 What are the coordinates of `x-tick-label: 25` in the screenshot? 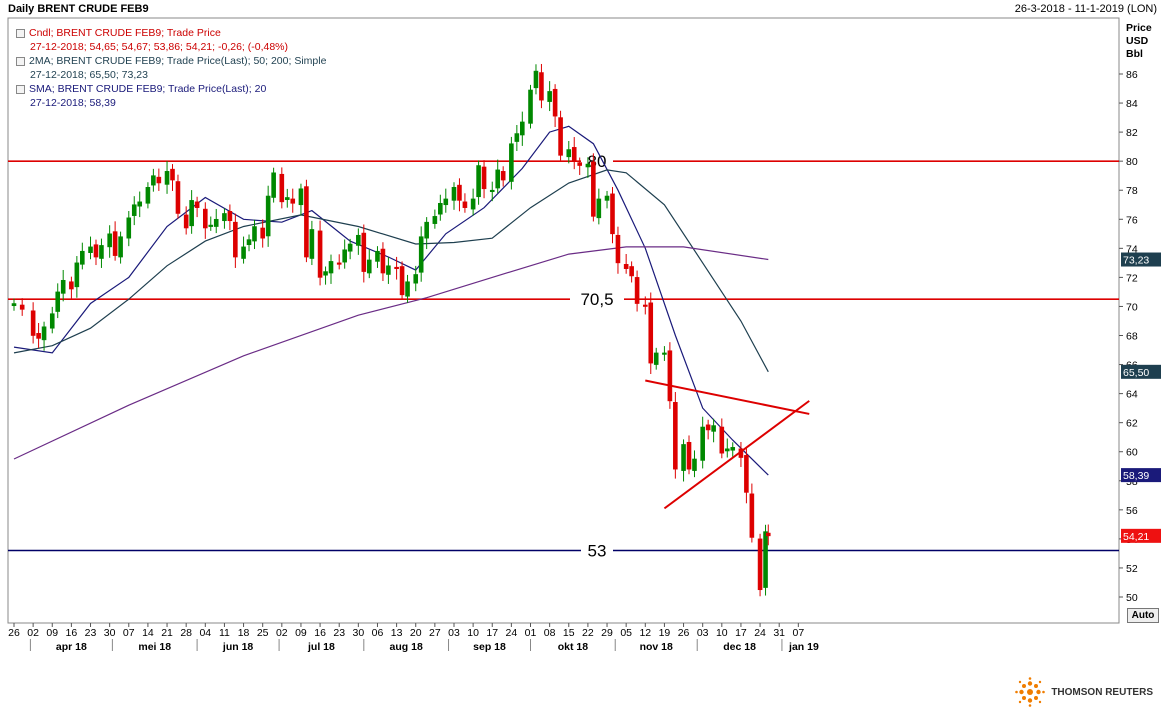 It's located at (263, 633).